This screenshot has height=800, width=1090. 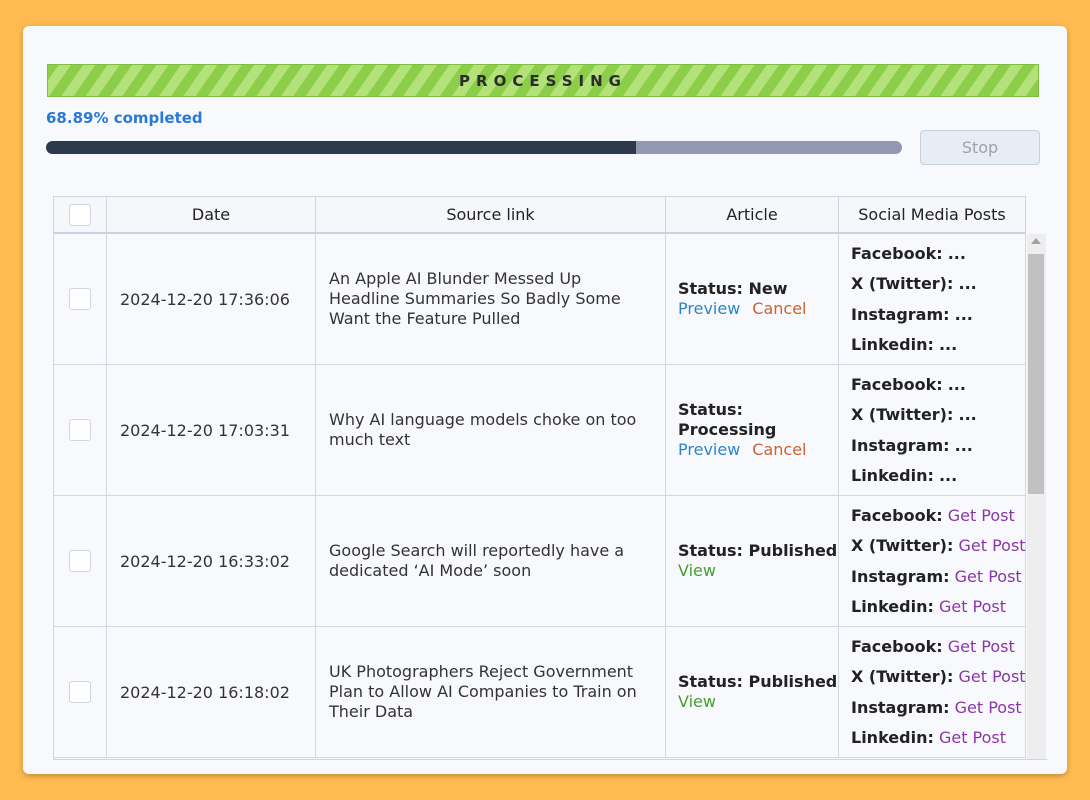 I want to click on row-date: 2024-12-20 16:18:02, so click(x=211, y=692).